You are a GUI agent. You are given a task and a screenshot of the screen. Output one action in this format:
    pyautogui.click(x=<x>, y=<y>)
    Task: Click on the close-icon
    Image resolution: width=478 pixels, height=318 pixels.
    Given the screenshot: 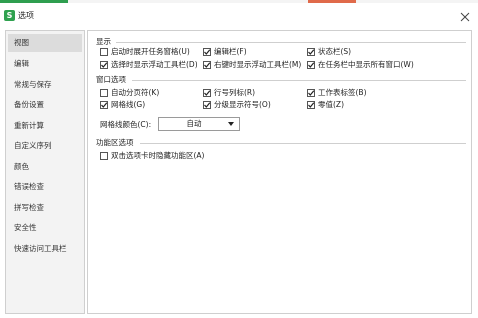 What is the action you would take?
    pyautogui.click(x=465, y=17)
    